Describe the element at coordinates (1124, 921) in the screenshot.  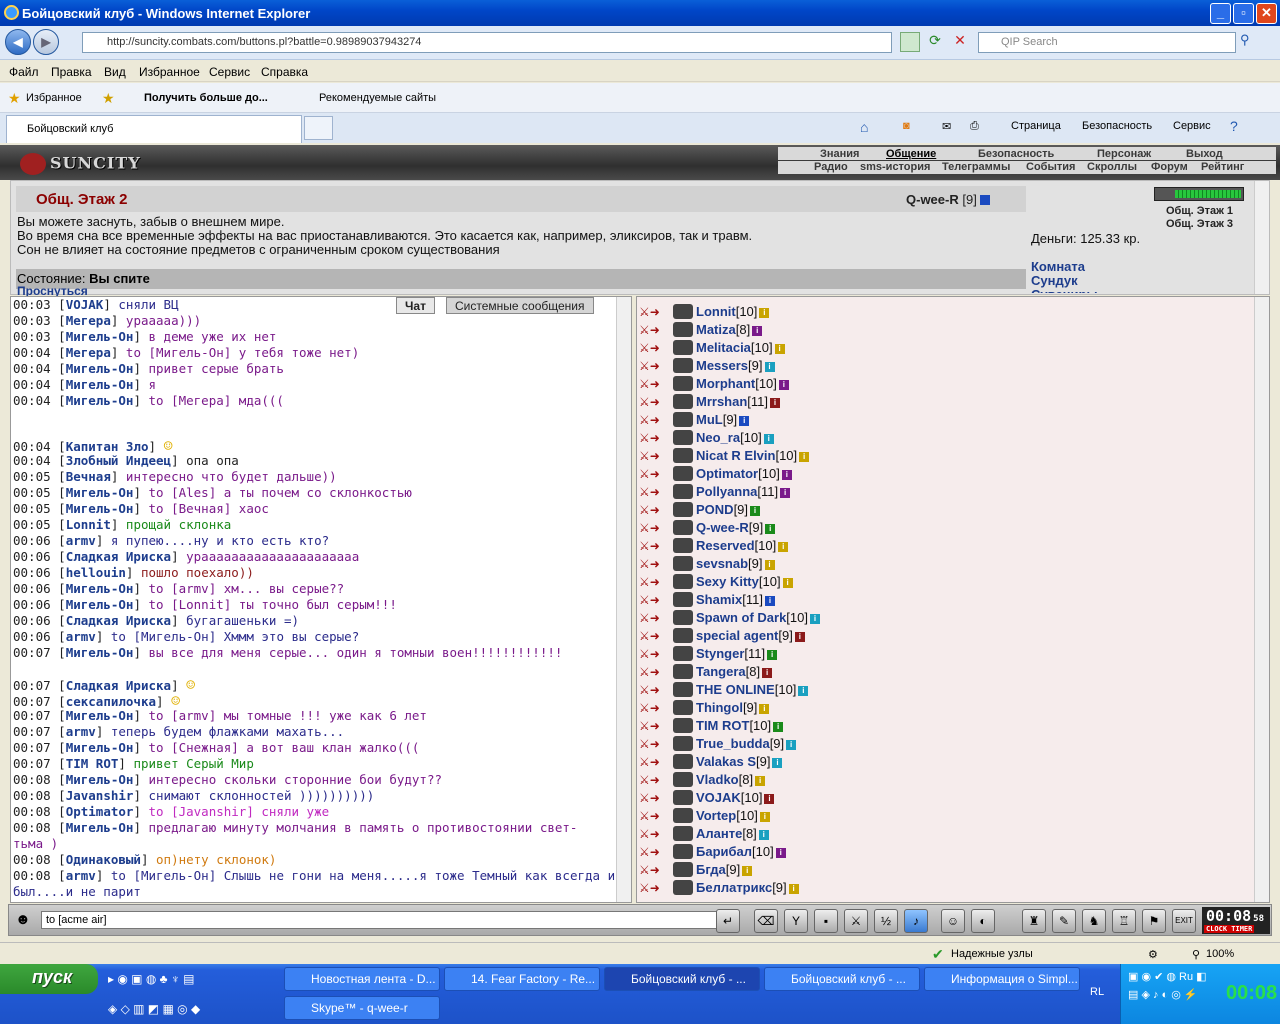
I see `castle-icon: ♖` at that location.